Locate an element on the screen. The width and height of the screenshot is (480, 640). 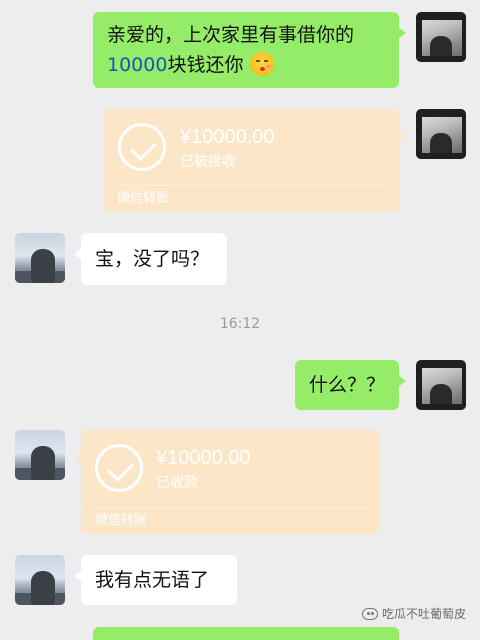
transfer-status: 已收款 is located at coordinates (177, 483).